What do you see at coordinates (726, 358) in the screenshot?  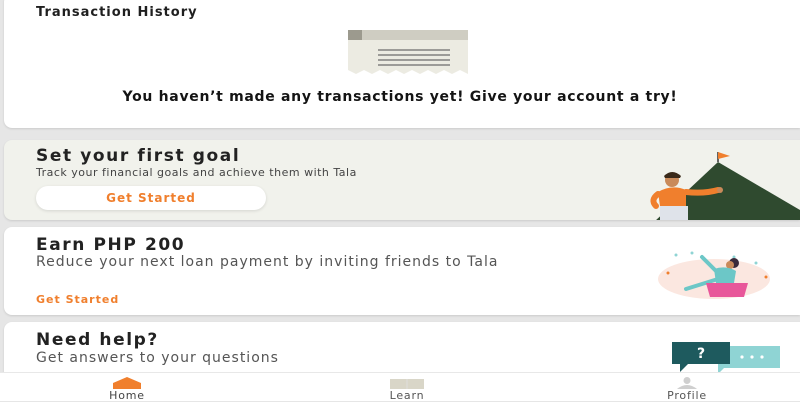 I see `chat-help-icon: ?` at bounding box center [726, 358].